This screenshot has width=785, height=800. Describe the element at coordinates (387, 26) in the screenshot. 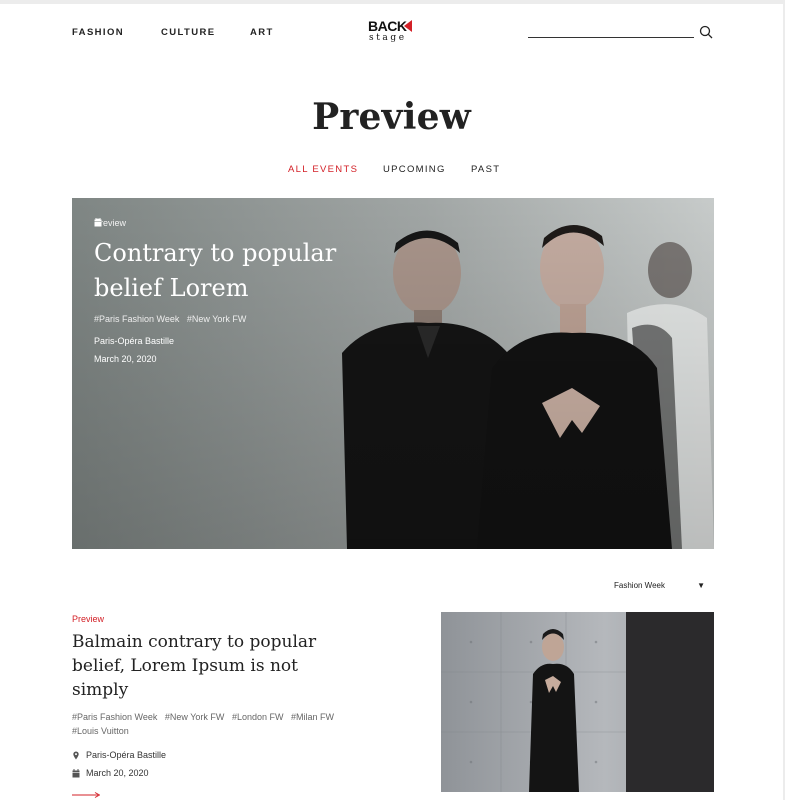

I see `logo-wordmark-top: BACK` at that location.